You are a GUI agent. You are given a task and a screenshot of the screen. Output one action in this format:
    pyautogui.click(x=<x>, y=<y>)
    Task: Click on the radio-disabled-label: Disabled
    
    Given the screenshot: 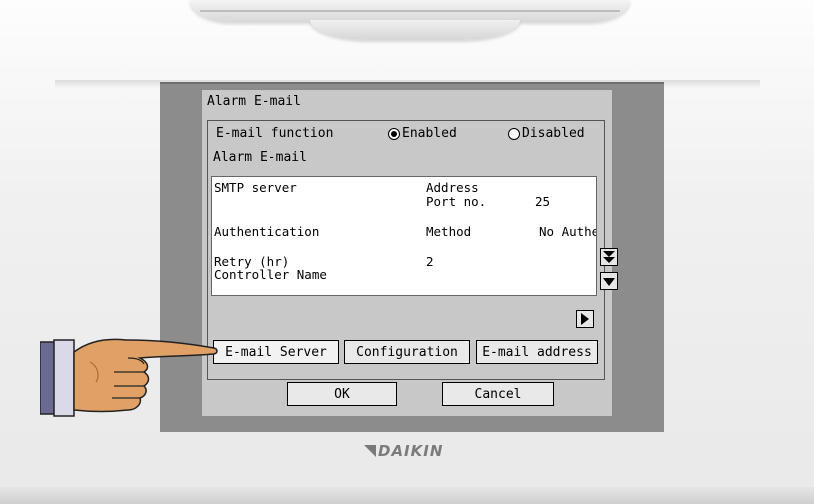 What is the action you would take?
    pyautogui.click(x=553, y=133)
    